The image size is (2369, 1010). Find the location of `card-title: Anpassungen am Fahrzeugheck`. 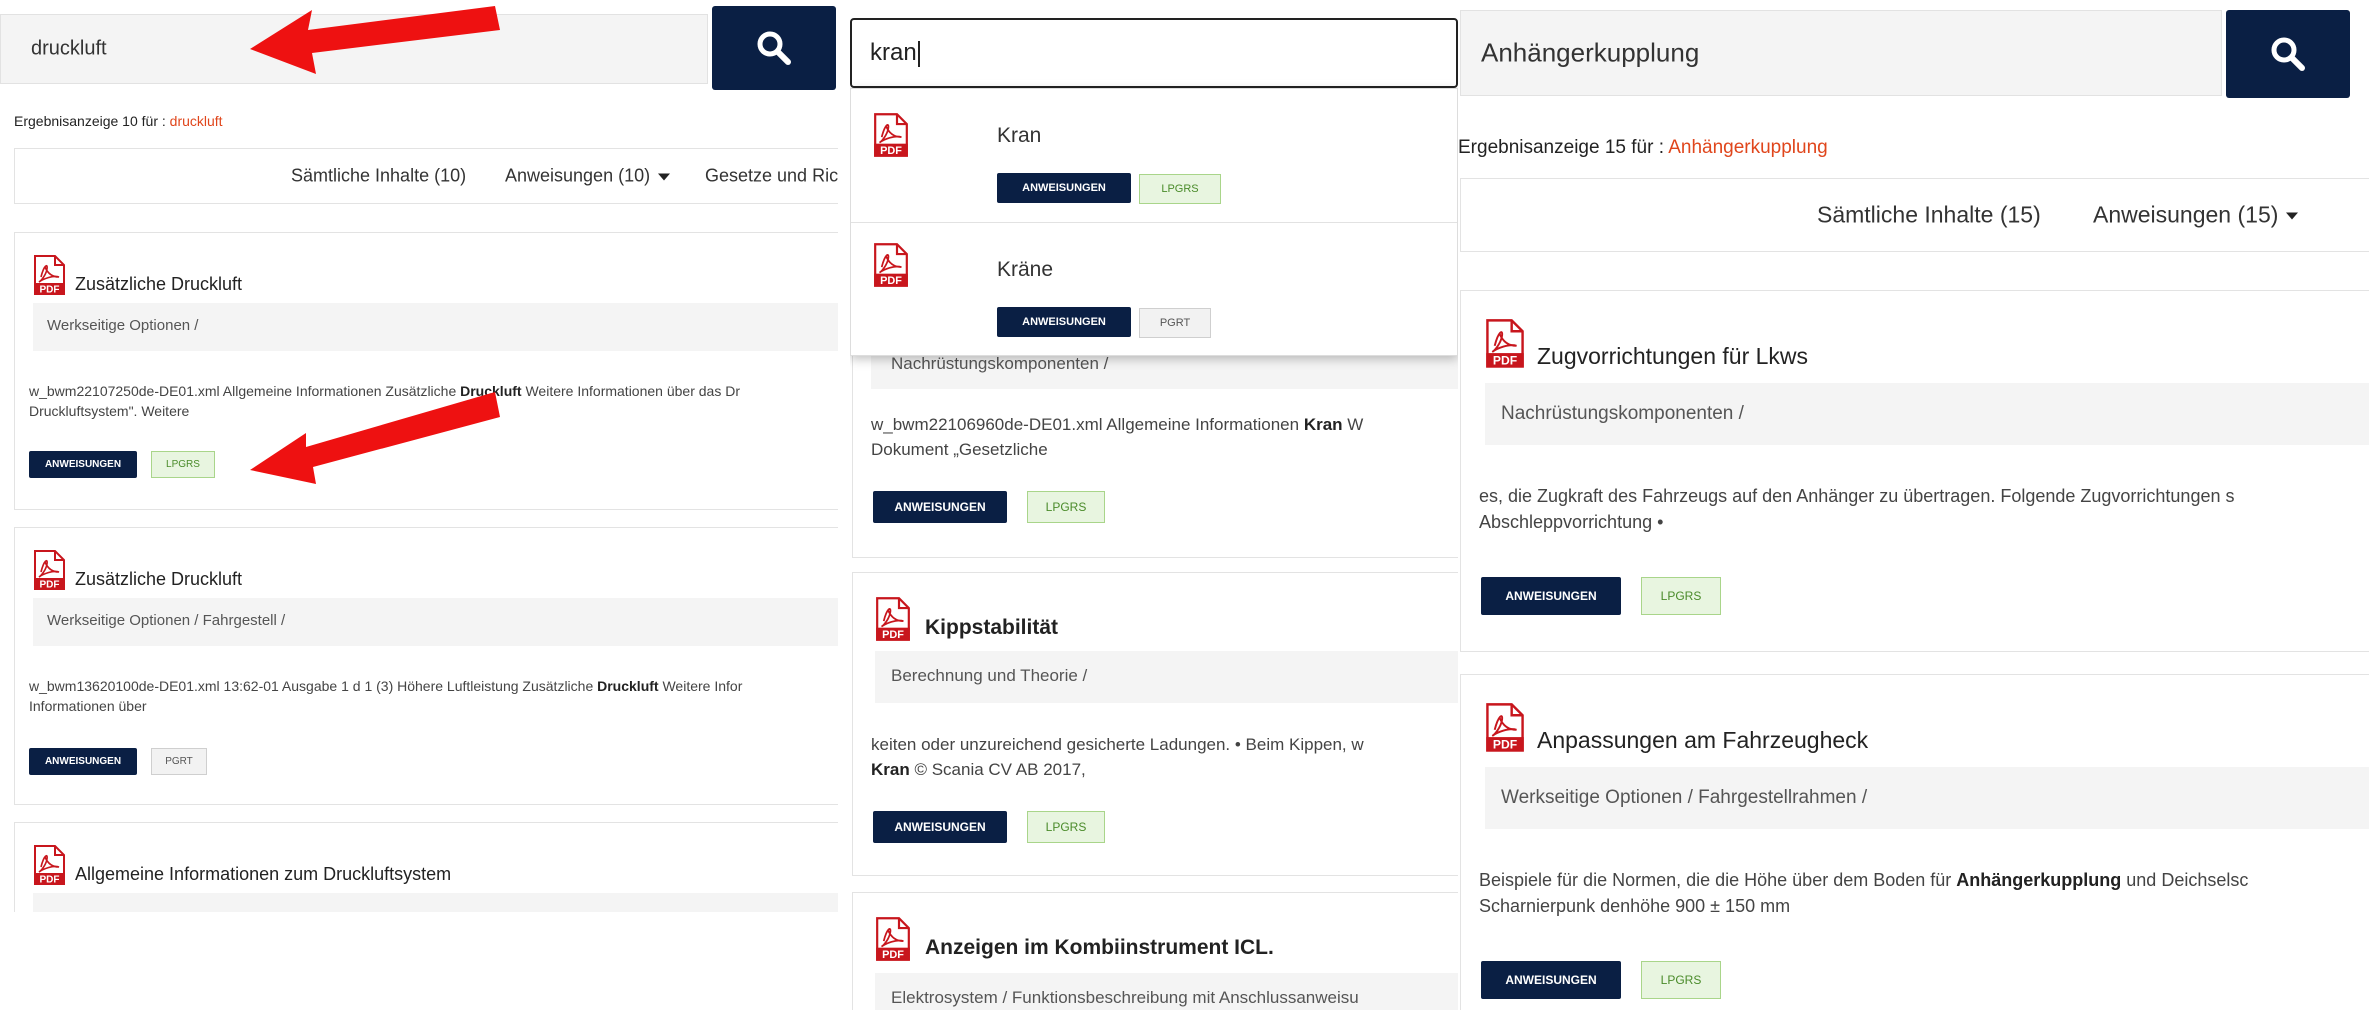

card-title: Anpassungen am Fahrzeugheck is located at coordinates (1702, 740).